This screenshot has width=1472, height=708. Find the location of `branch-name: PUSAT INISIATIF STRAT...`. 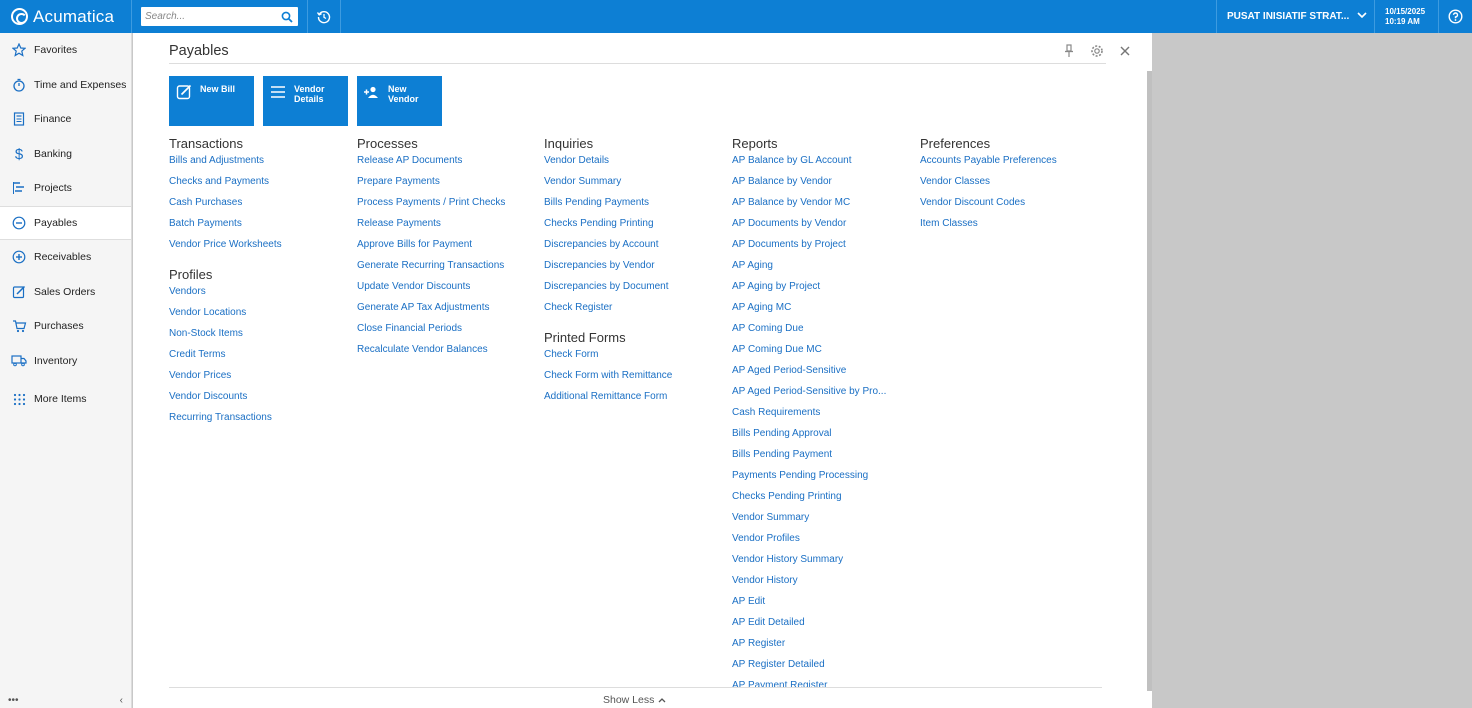

branch-name: PUSAT INISIATIF STRAT... is located at coordinates (1288, 16).